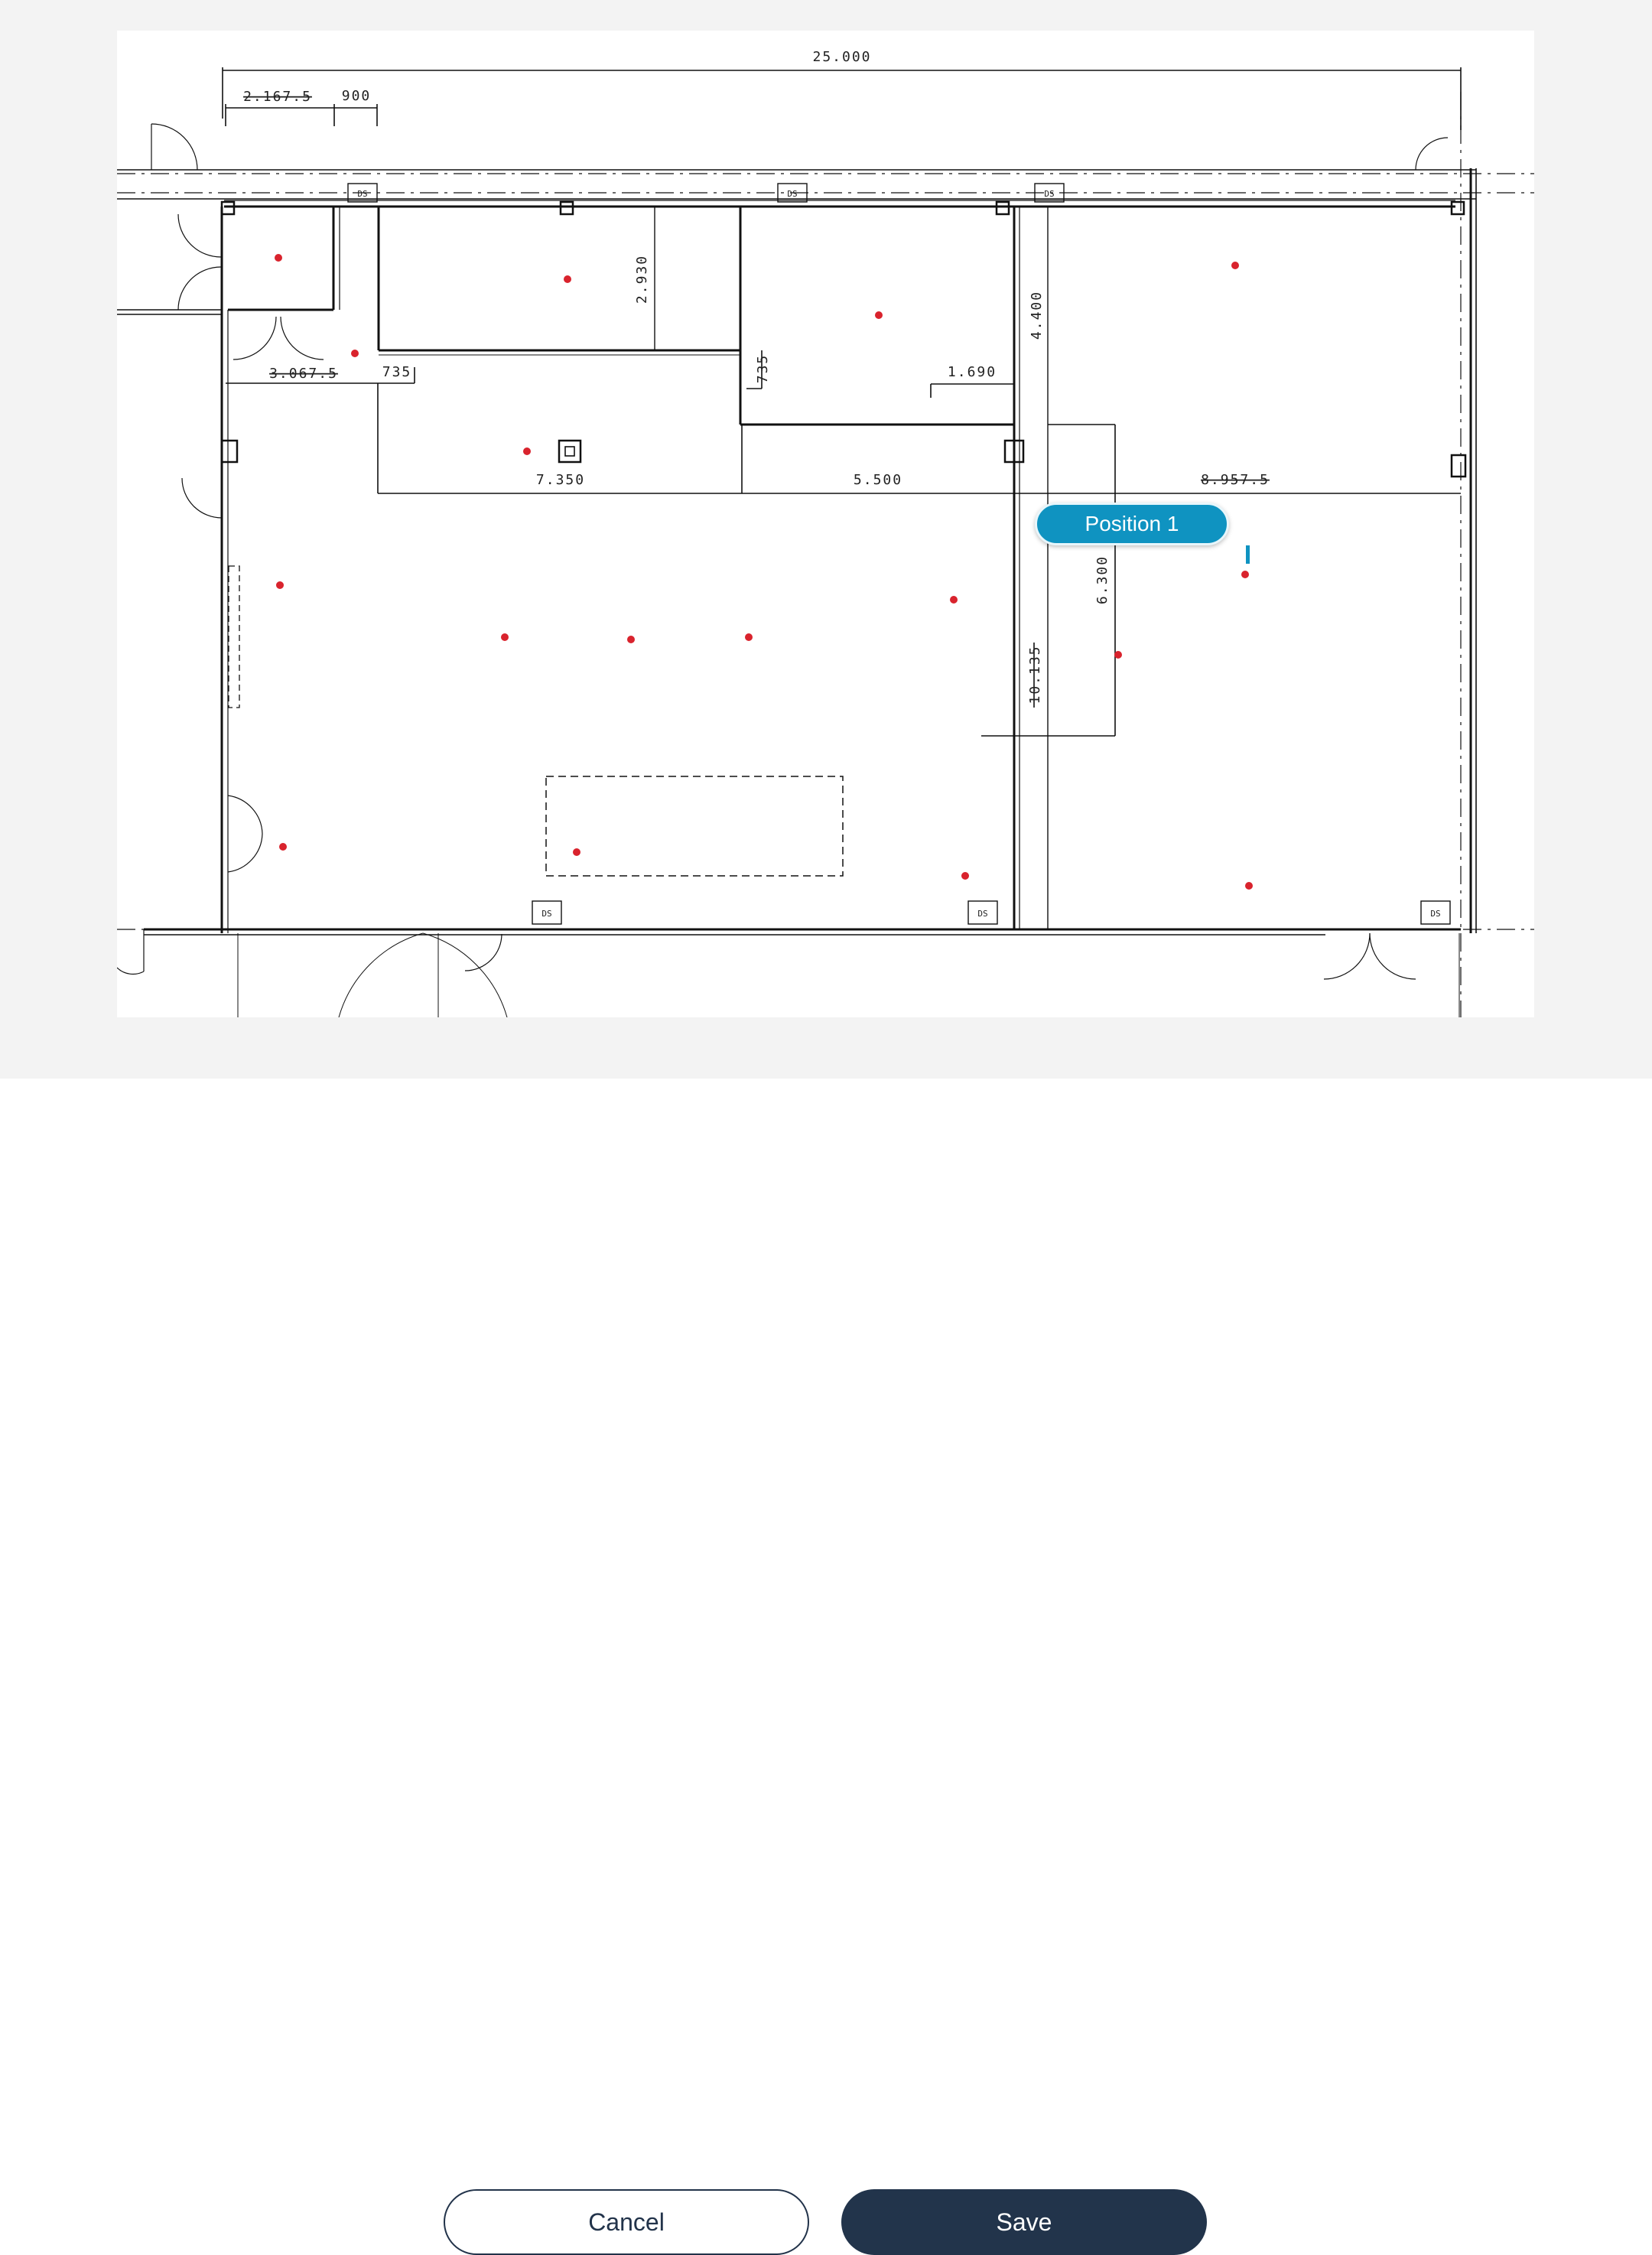 The width and height of the screenshot is (1652, 2255). I want to click on save-button: Save, so click(1024, 2222).